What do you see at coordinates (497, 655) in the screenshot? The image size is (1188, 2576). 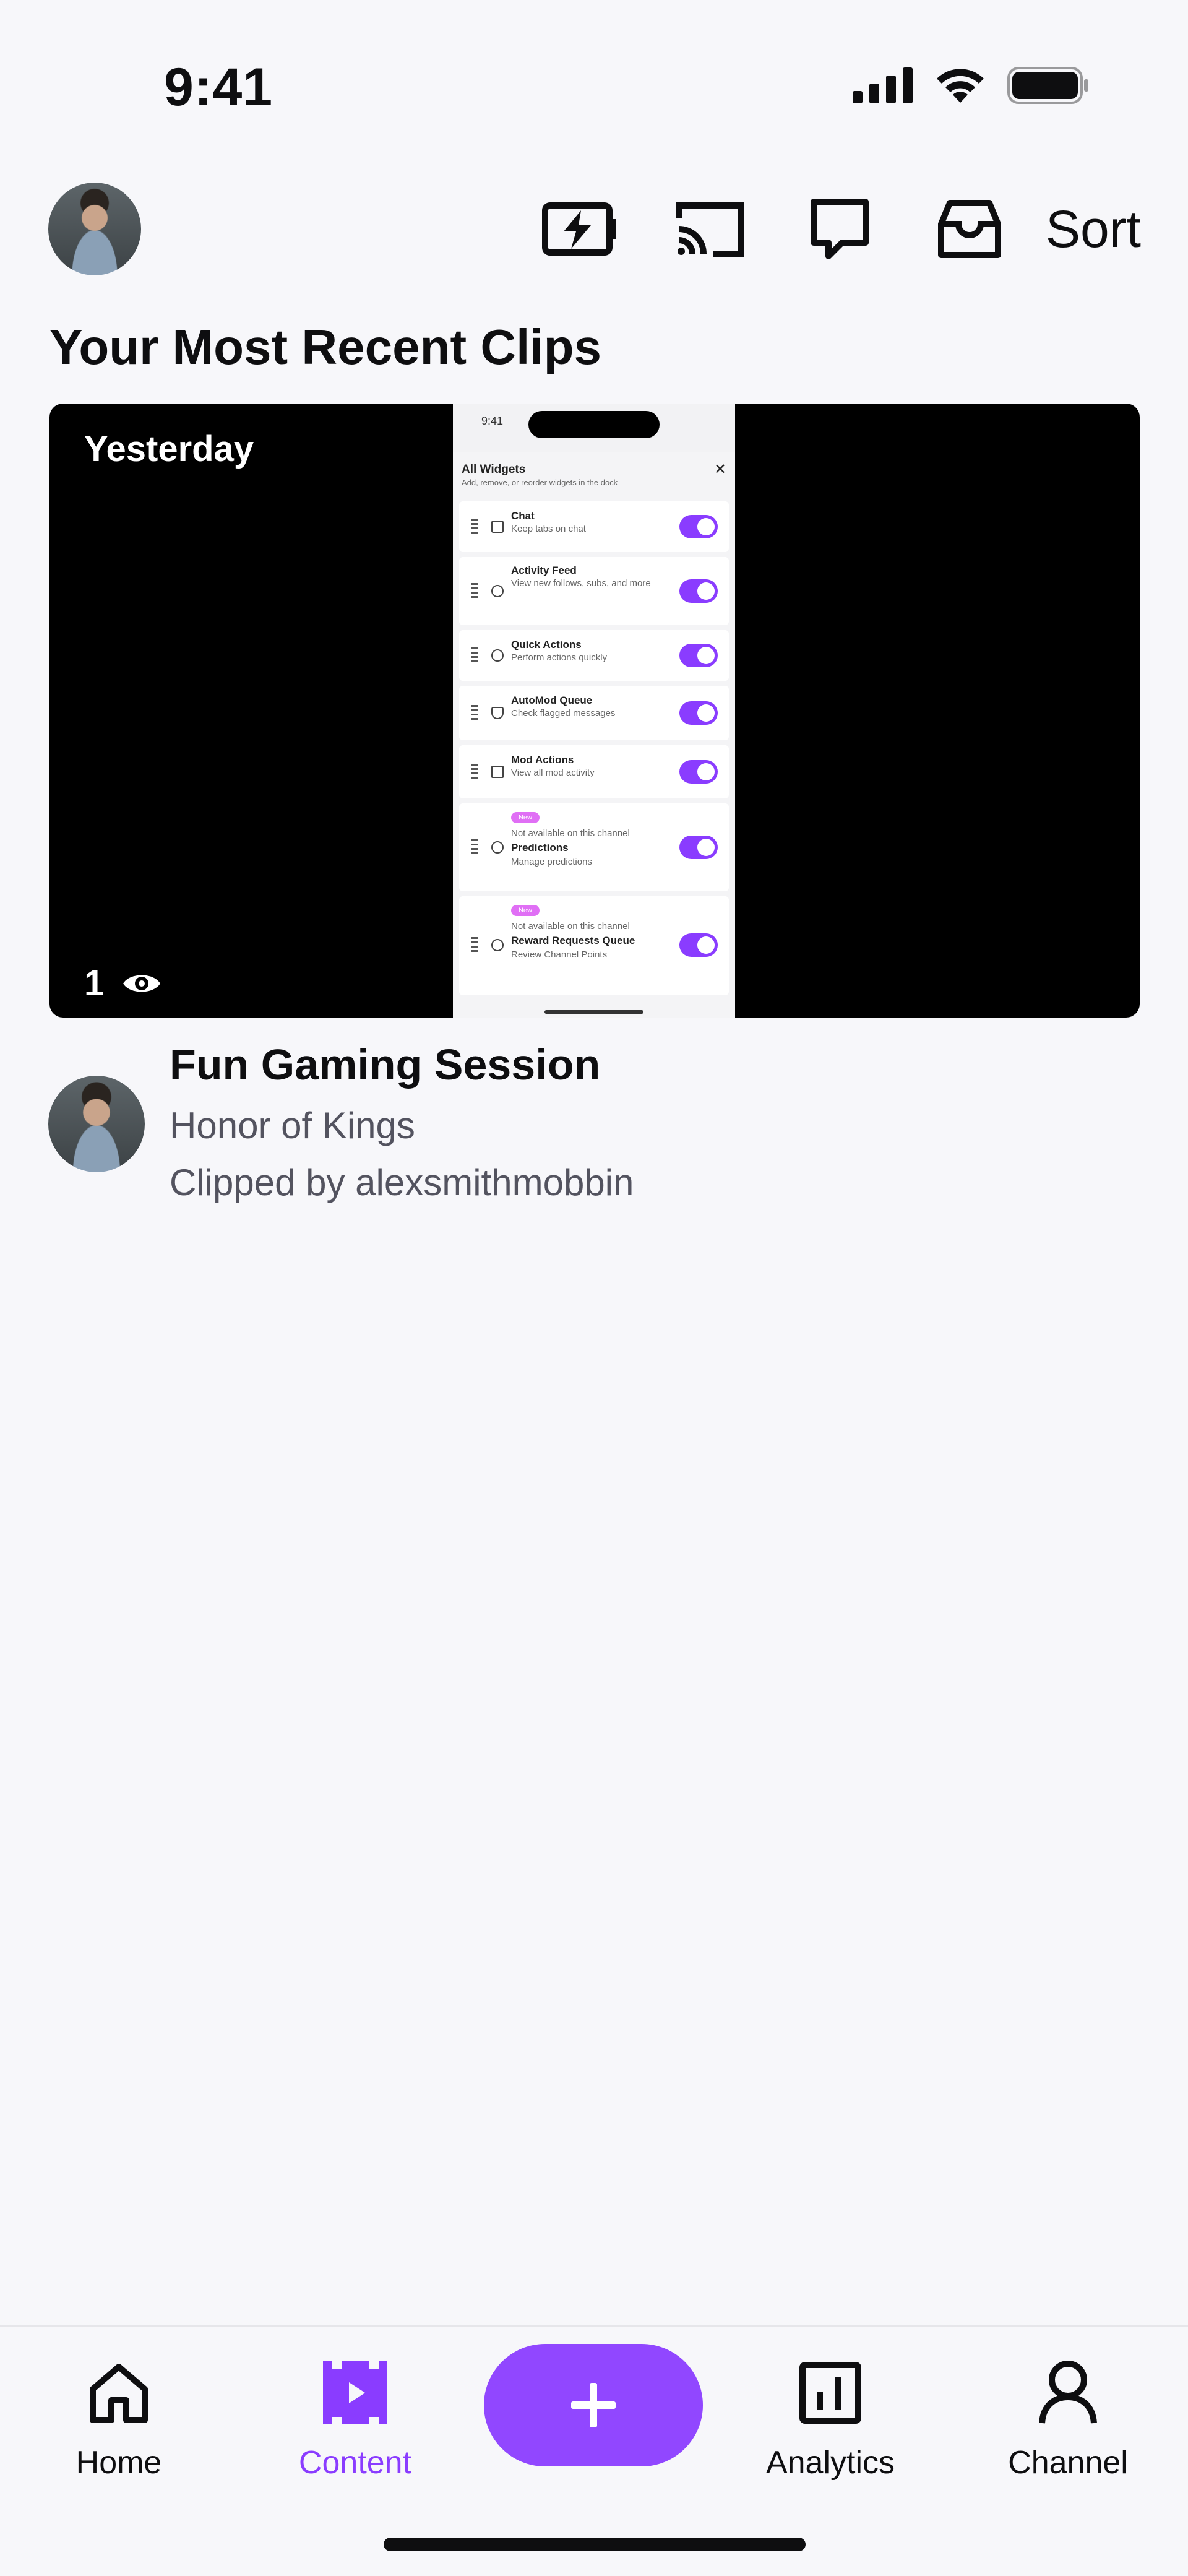 I see `quick-actions-icon` at bounding box center [497, 655].